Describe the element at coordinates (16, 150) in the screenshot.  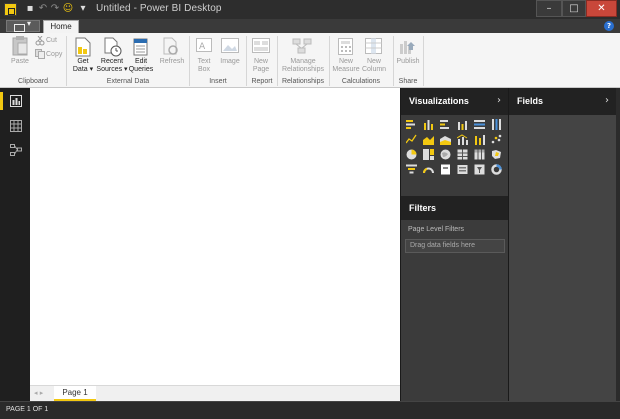
I see `relationships-view-icon` at that location.